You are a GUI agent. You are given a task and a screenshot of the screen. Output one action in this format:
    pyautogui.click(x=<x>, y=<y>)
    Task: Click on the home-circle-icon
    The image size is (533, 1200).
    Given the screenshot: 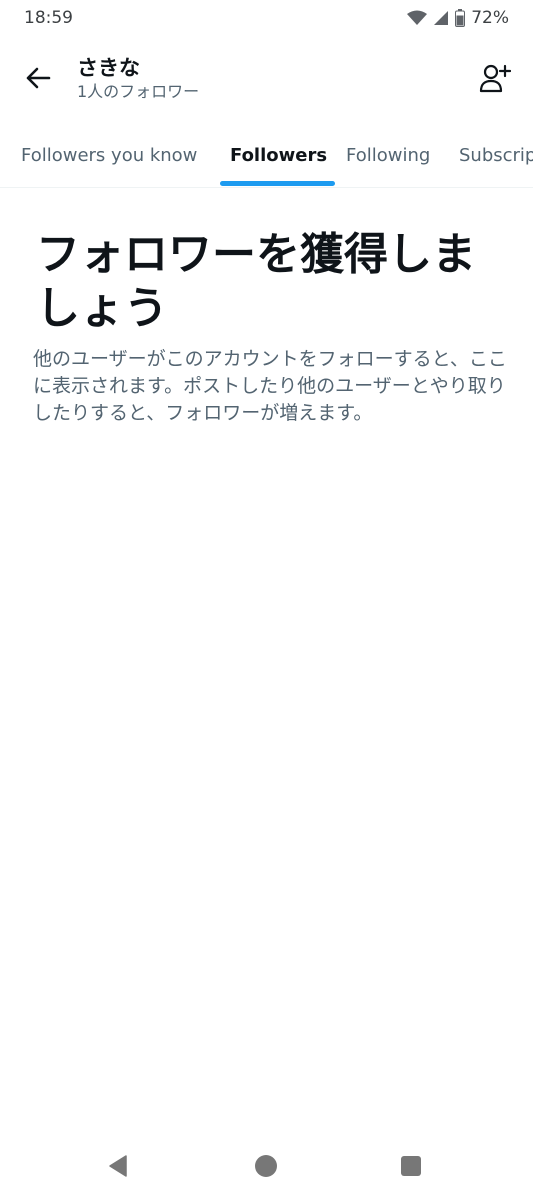 What is the action you would take?
    pyautogui.click(x=266, y=1168)
    